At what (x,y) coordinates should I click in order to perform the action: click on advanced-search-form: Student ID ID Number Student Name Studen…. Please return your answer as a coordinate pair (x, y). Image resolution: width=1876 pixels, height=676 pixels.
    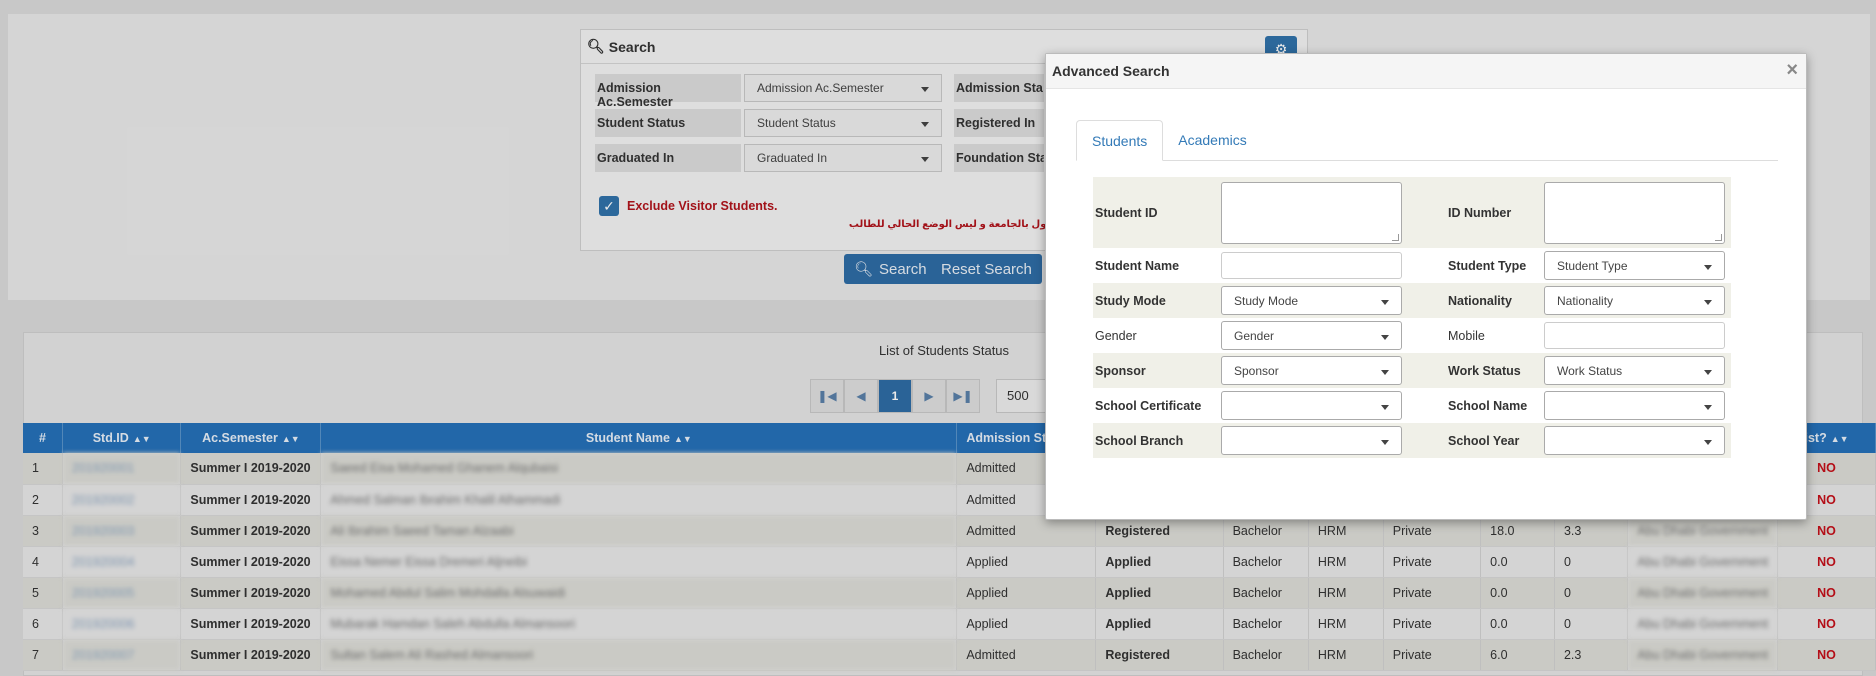
    Looking at the image, I should click on (1412, 317).